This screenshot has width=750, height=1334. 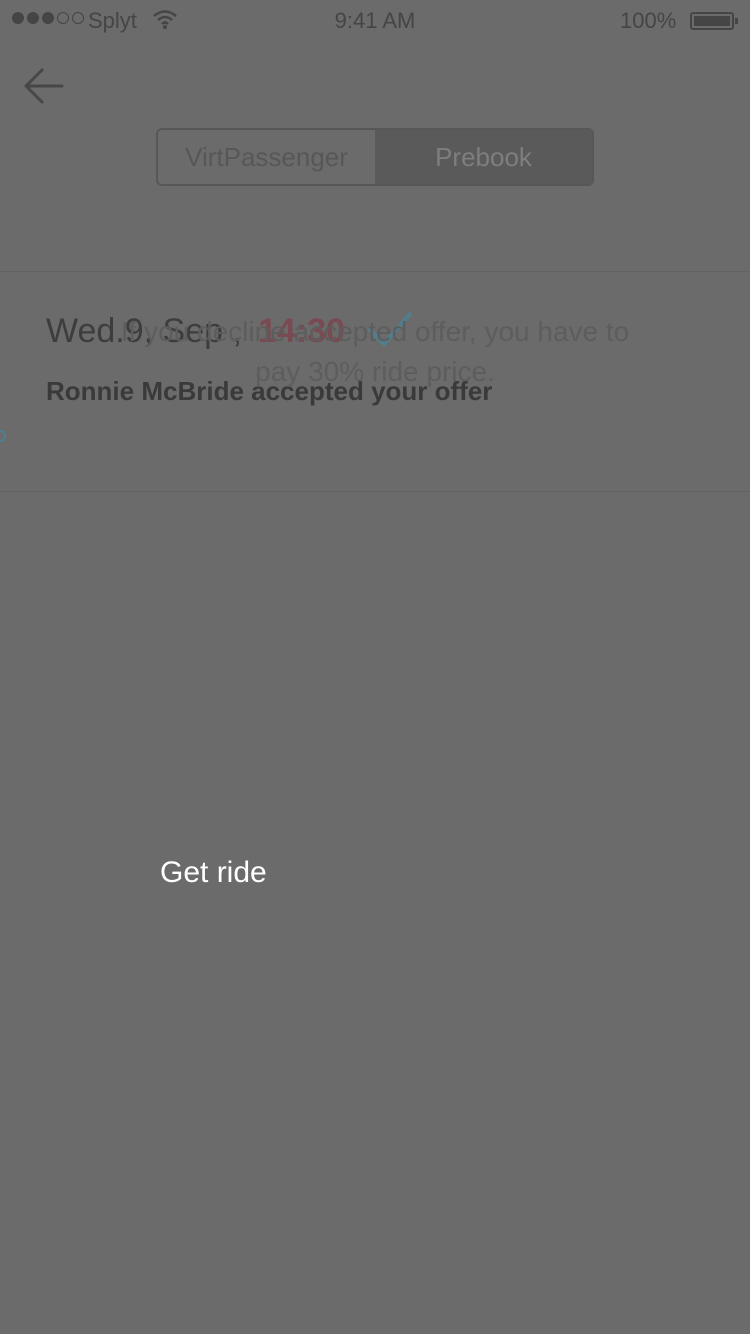 What do you see at coordinates (44, 86) in the screenshot?
I see `back-arrow-icon` at bounding box center [44, 86].